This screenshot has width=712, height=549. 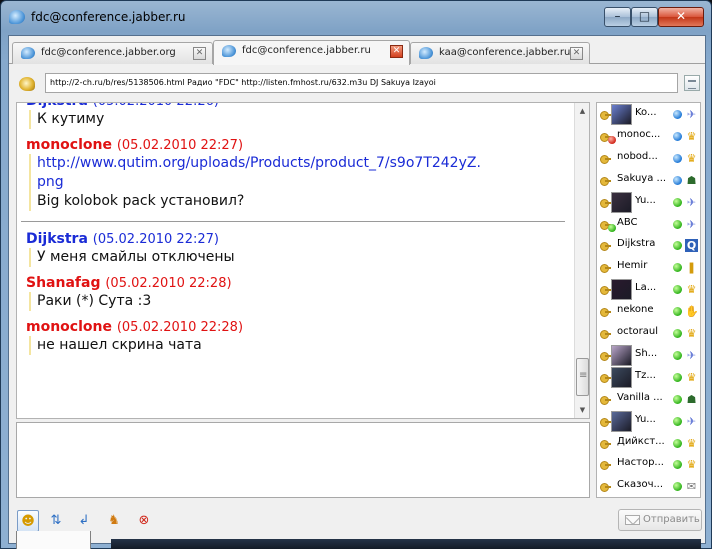 I want to click on contact-item: Hemir ❚, so click(x=648, y=268).